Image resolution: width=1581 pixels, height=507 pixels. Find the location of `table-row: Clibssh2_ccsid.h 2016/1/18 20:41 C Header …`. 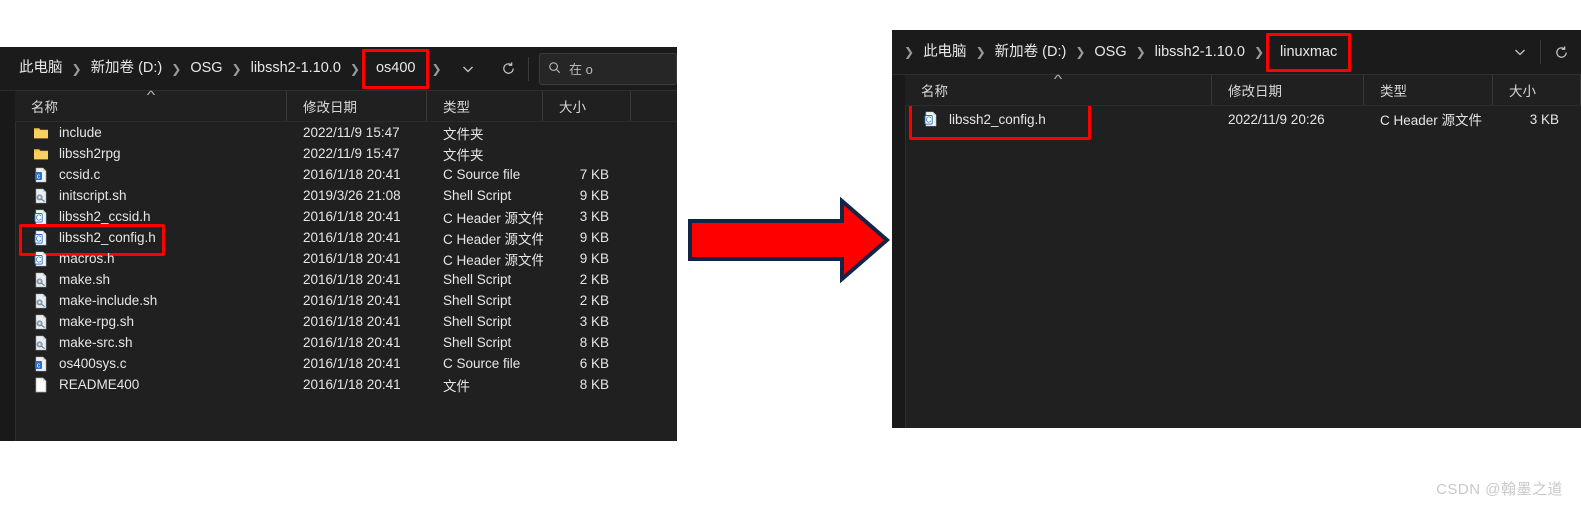

table-row: Clibssh2_ccsid.h 2016/1/18 20:41 C Header … is located at coordinates (346, 216).